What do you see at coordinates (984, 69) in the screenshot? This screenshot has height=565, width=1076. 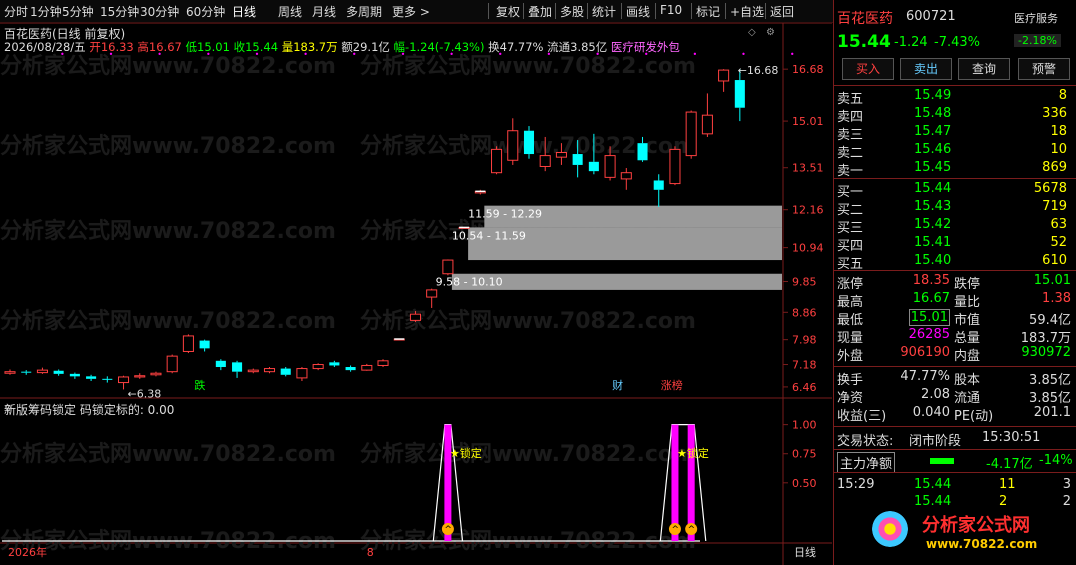 I see `query-button: 查询` at bounding box center [984, 69].